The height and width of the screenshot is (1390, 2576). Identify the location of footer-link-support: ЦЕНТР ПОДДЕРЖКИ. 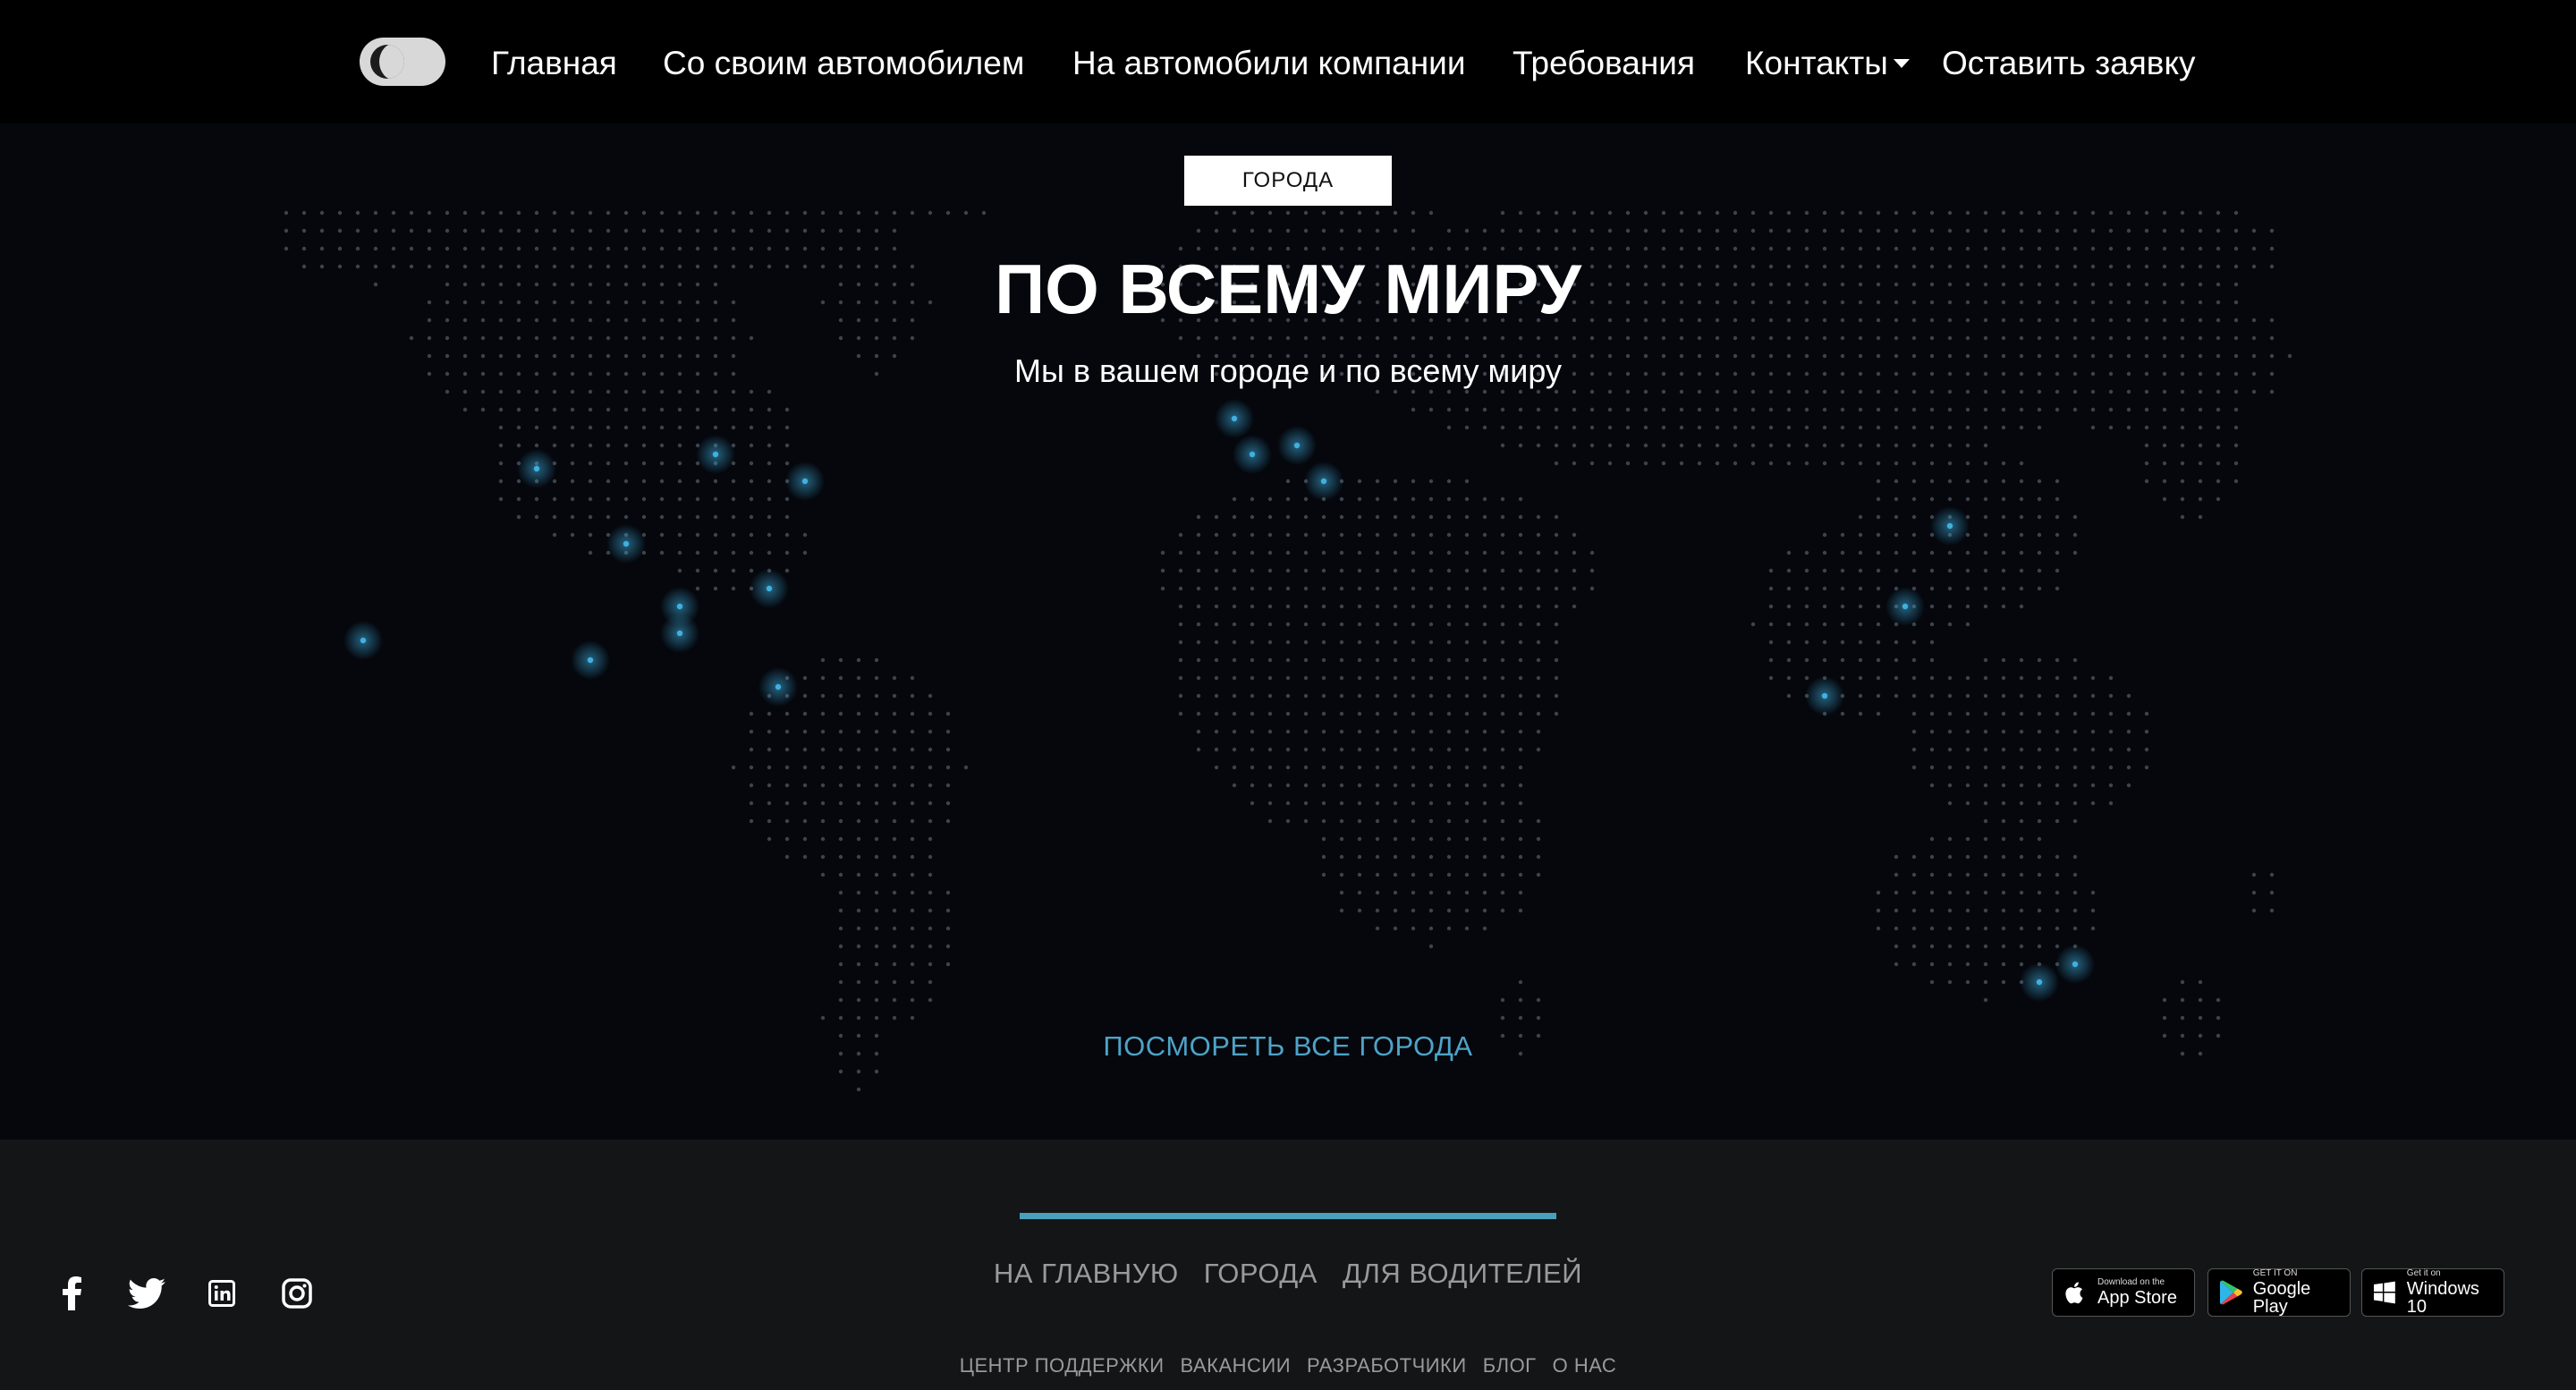
(1062, 1365).